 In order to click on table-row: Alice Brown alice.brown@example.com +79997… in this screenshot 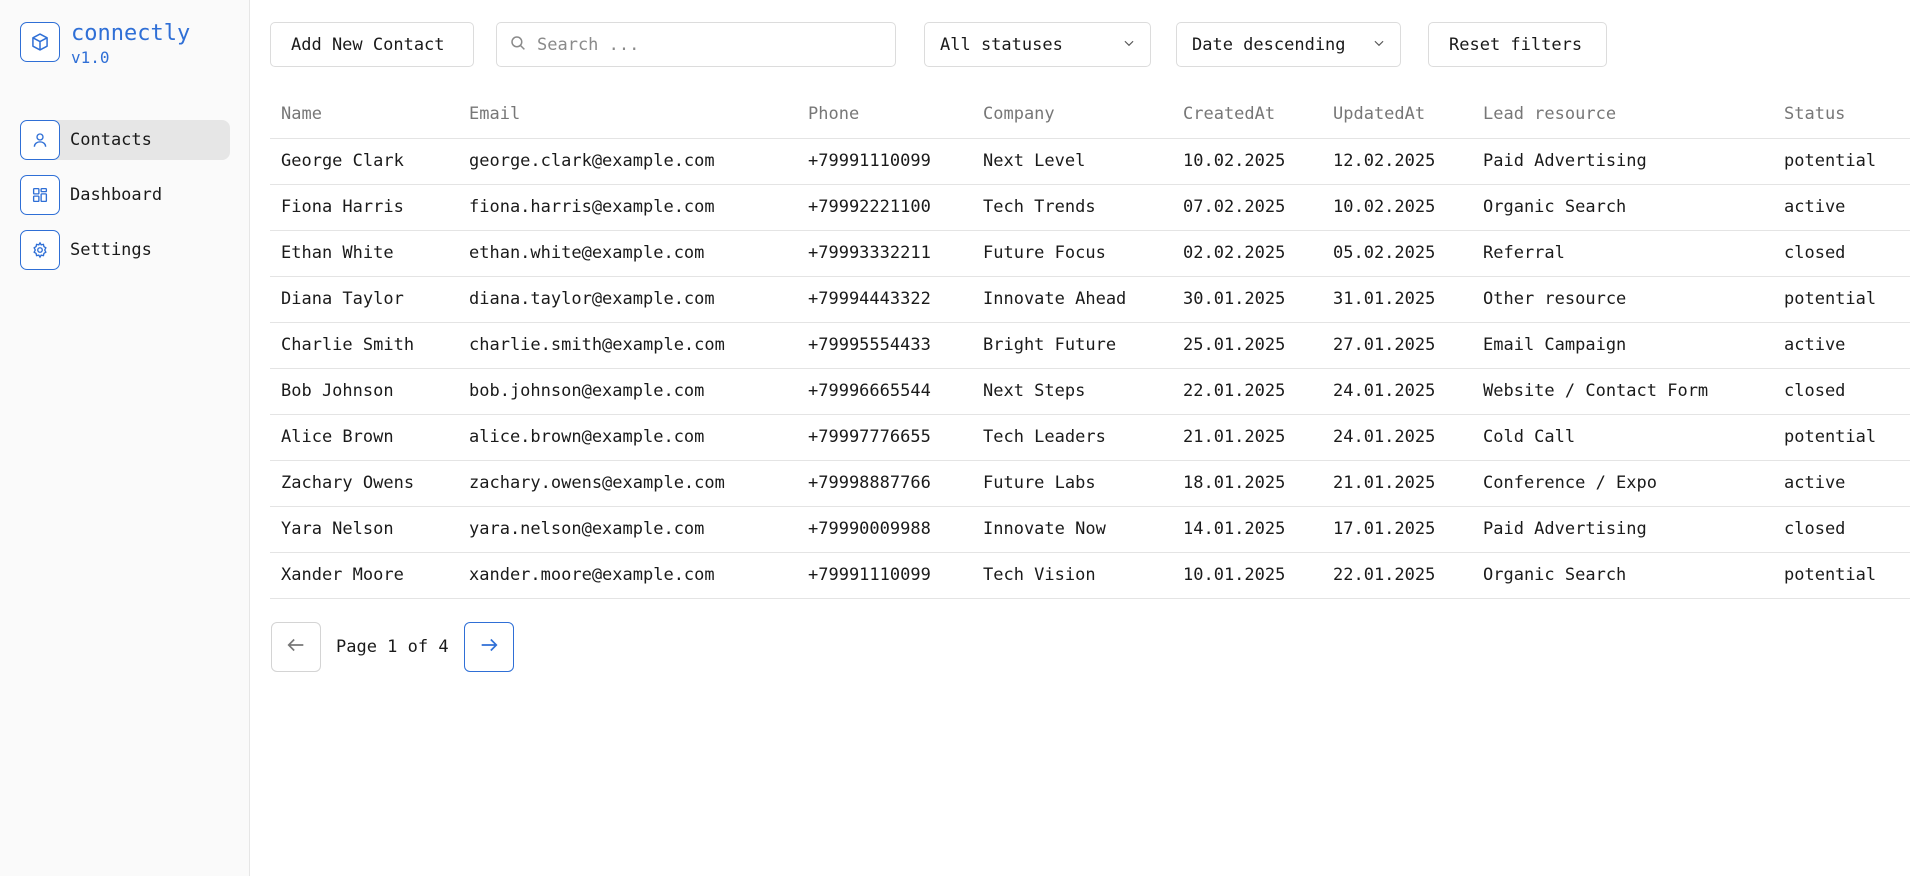, I will do `click(1090, 437)`.